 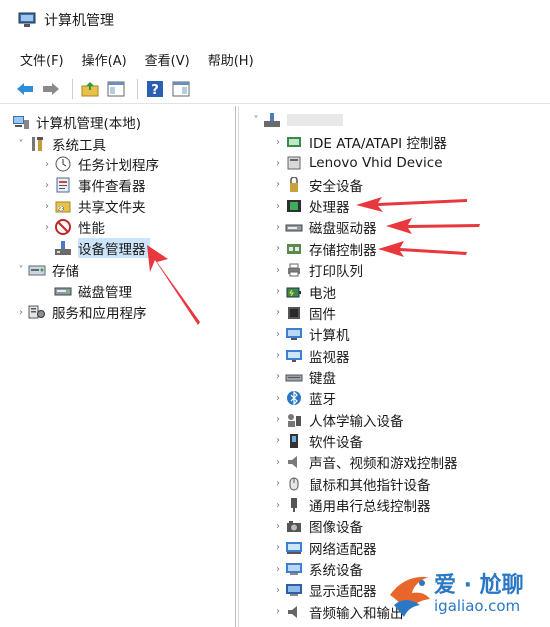 I want to click on menu-action: 操作(A), so click(x=104, y=59).